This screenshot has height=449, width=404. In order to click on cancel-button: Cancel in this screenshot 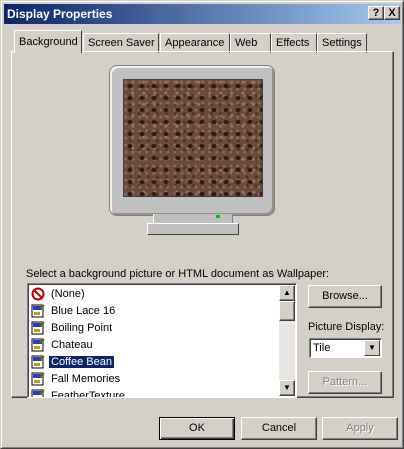, I will do `click(279, 428)`.